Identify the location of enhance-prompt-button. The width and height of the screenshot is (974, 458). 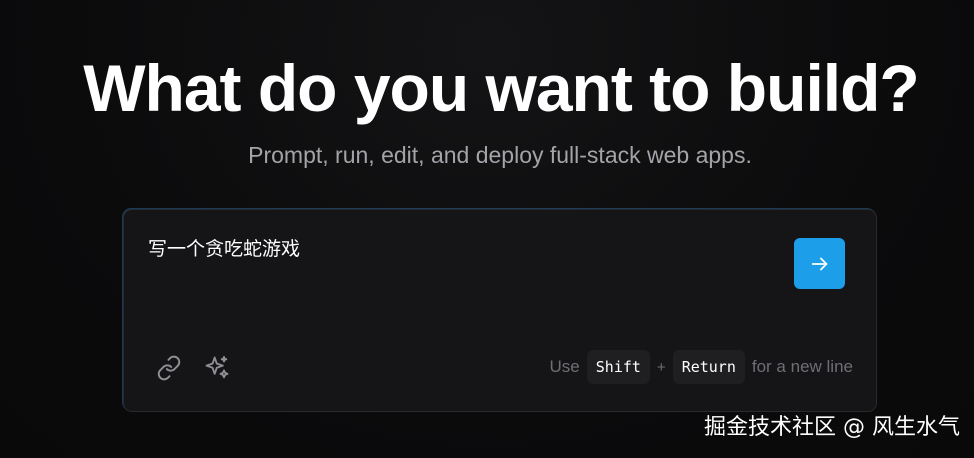
(217, 368).